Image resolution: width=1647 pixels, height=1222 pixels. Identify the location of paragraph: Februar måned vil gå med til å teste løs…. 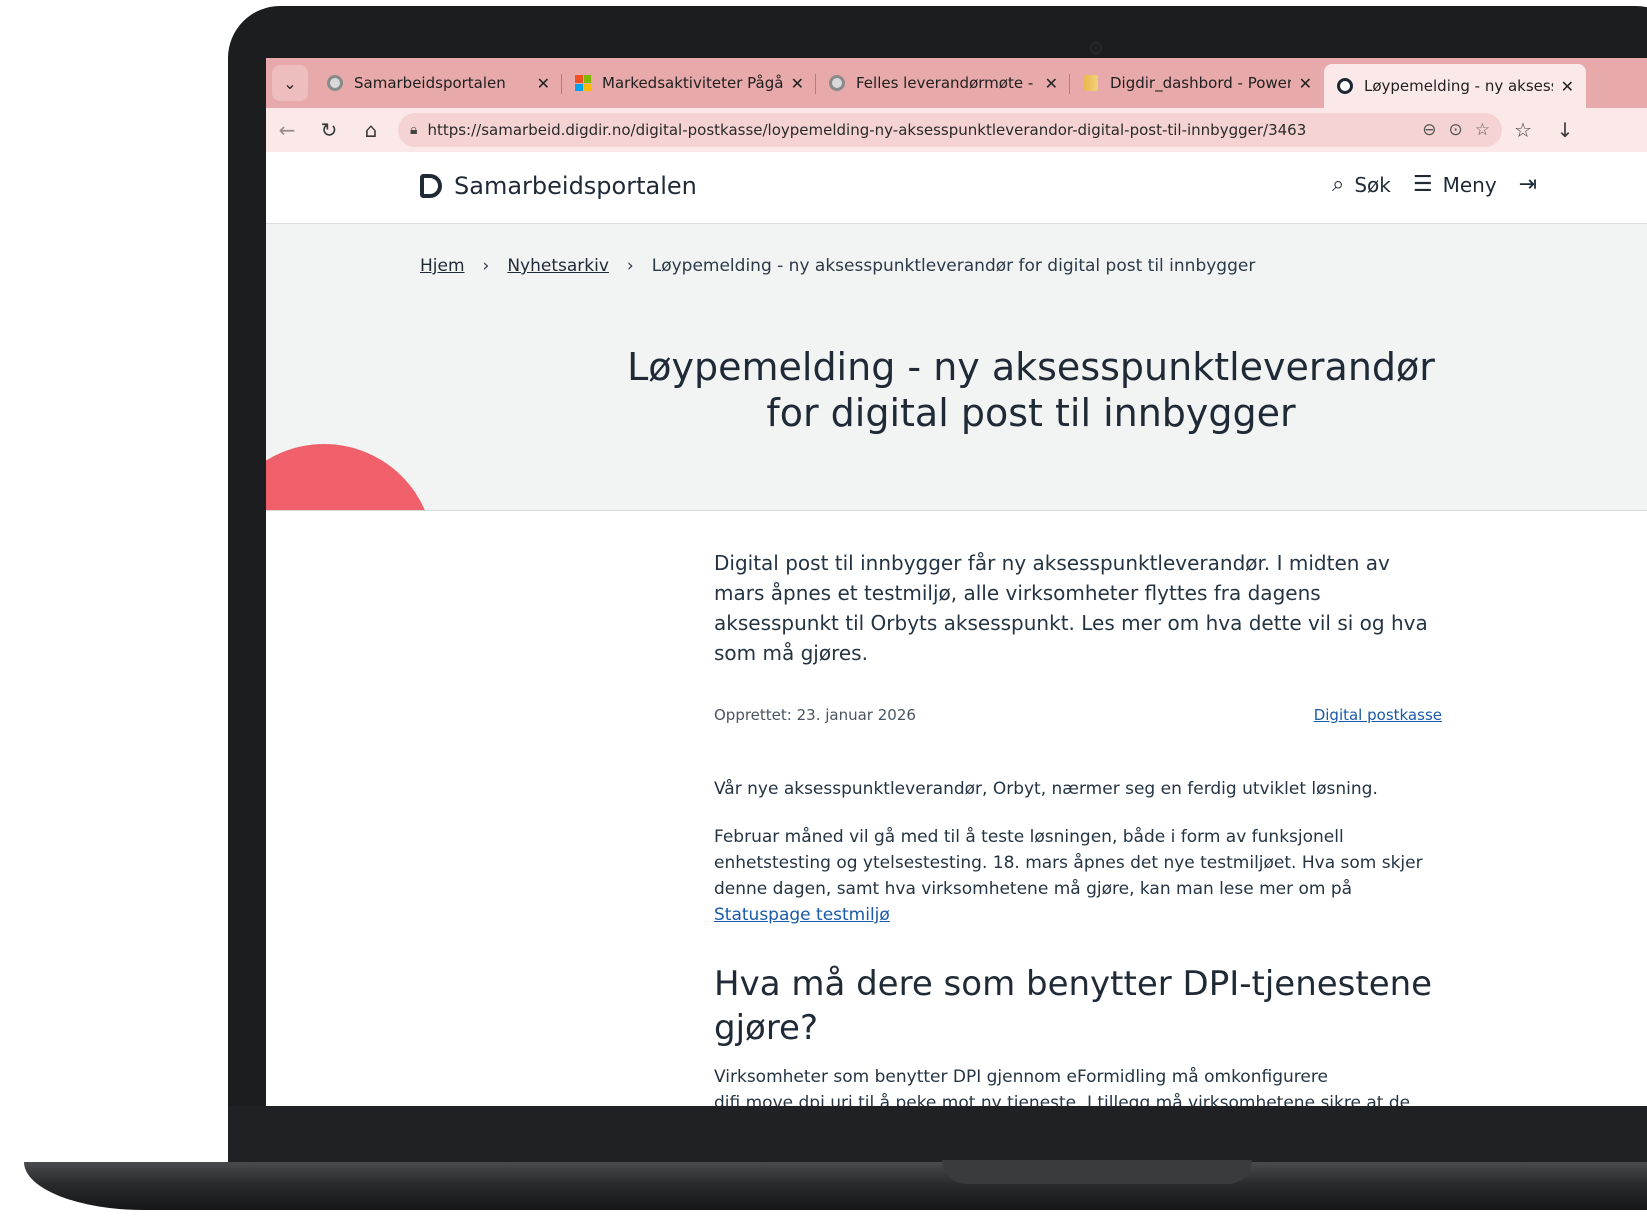
(1078, 876).